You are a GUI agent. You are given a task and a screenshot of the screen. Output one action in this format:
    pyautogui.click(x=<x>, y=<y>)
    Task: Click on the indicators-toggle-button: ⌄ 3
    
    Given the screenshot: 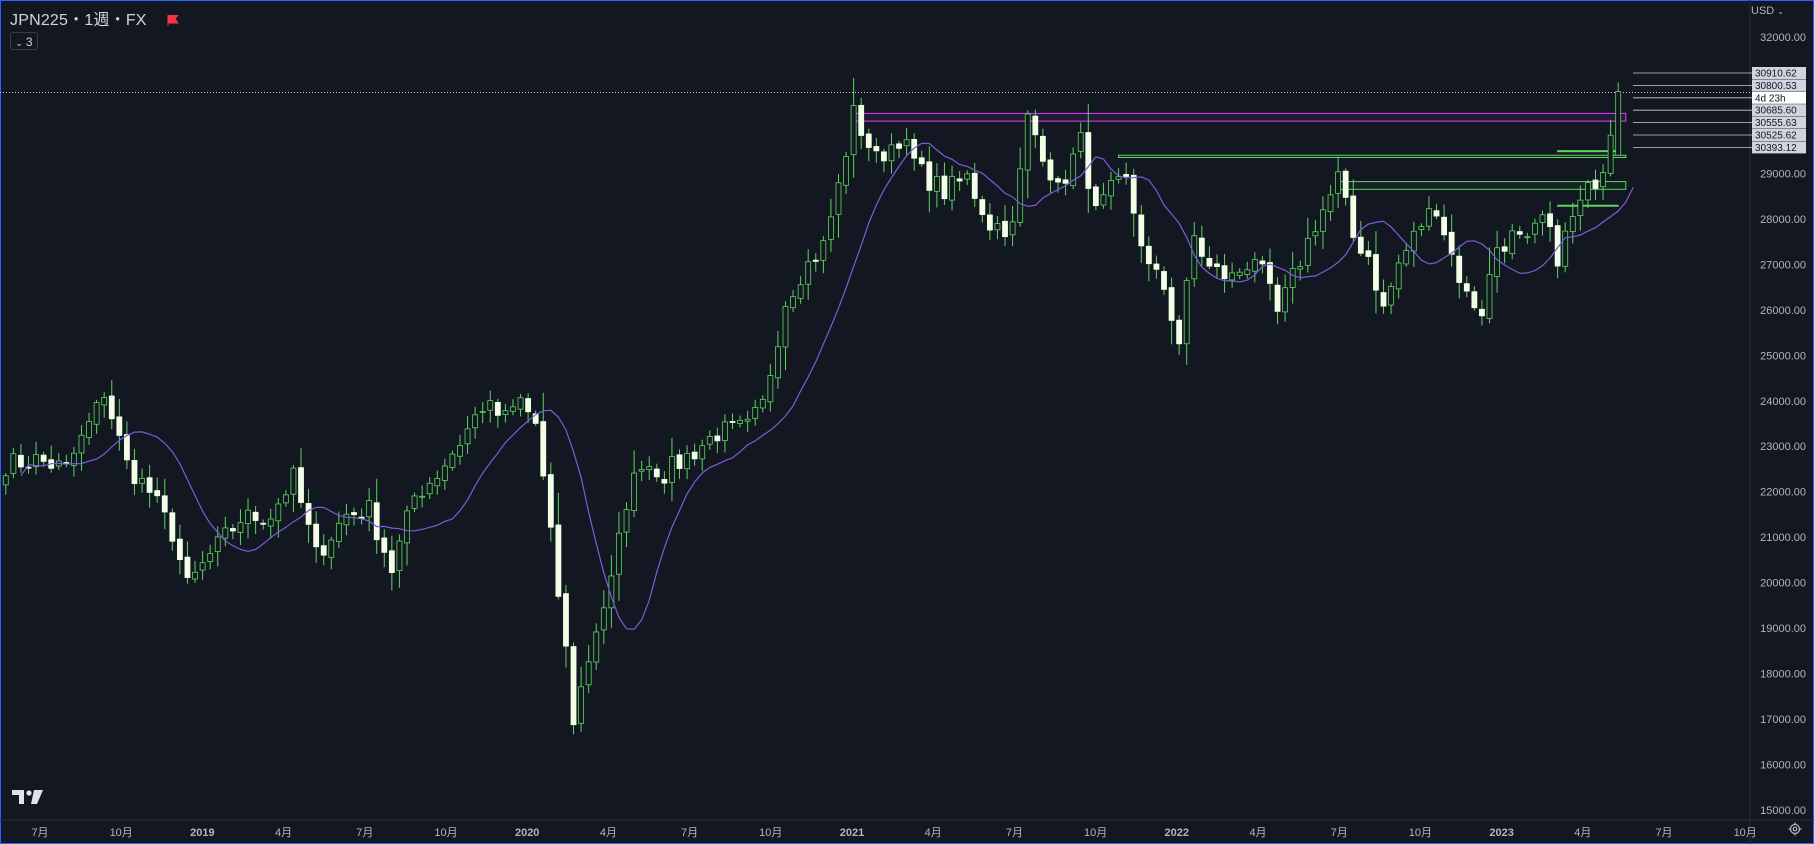 What is the action you would take?
    pyautogui.click(x=24, y=41)
    